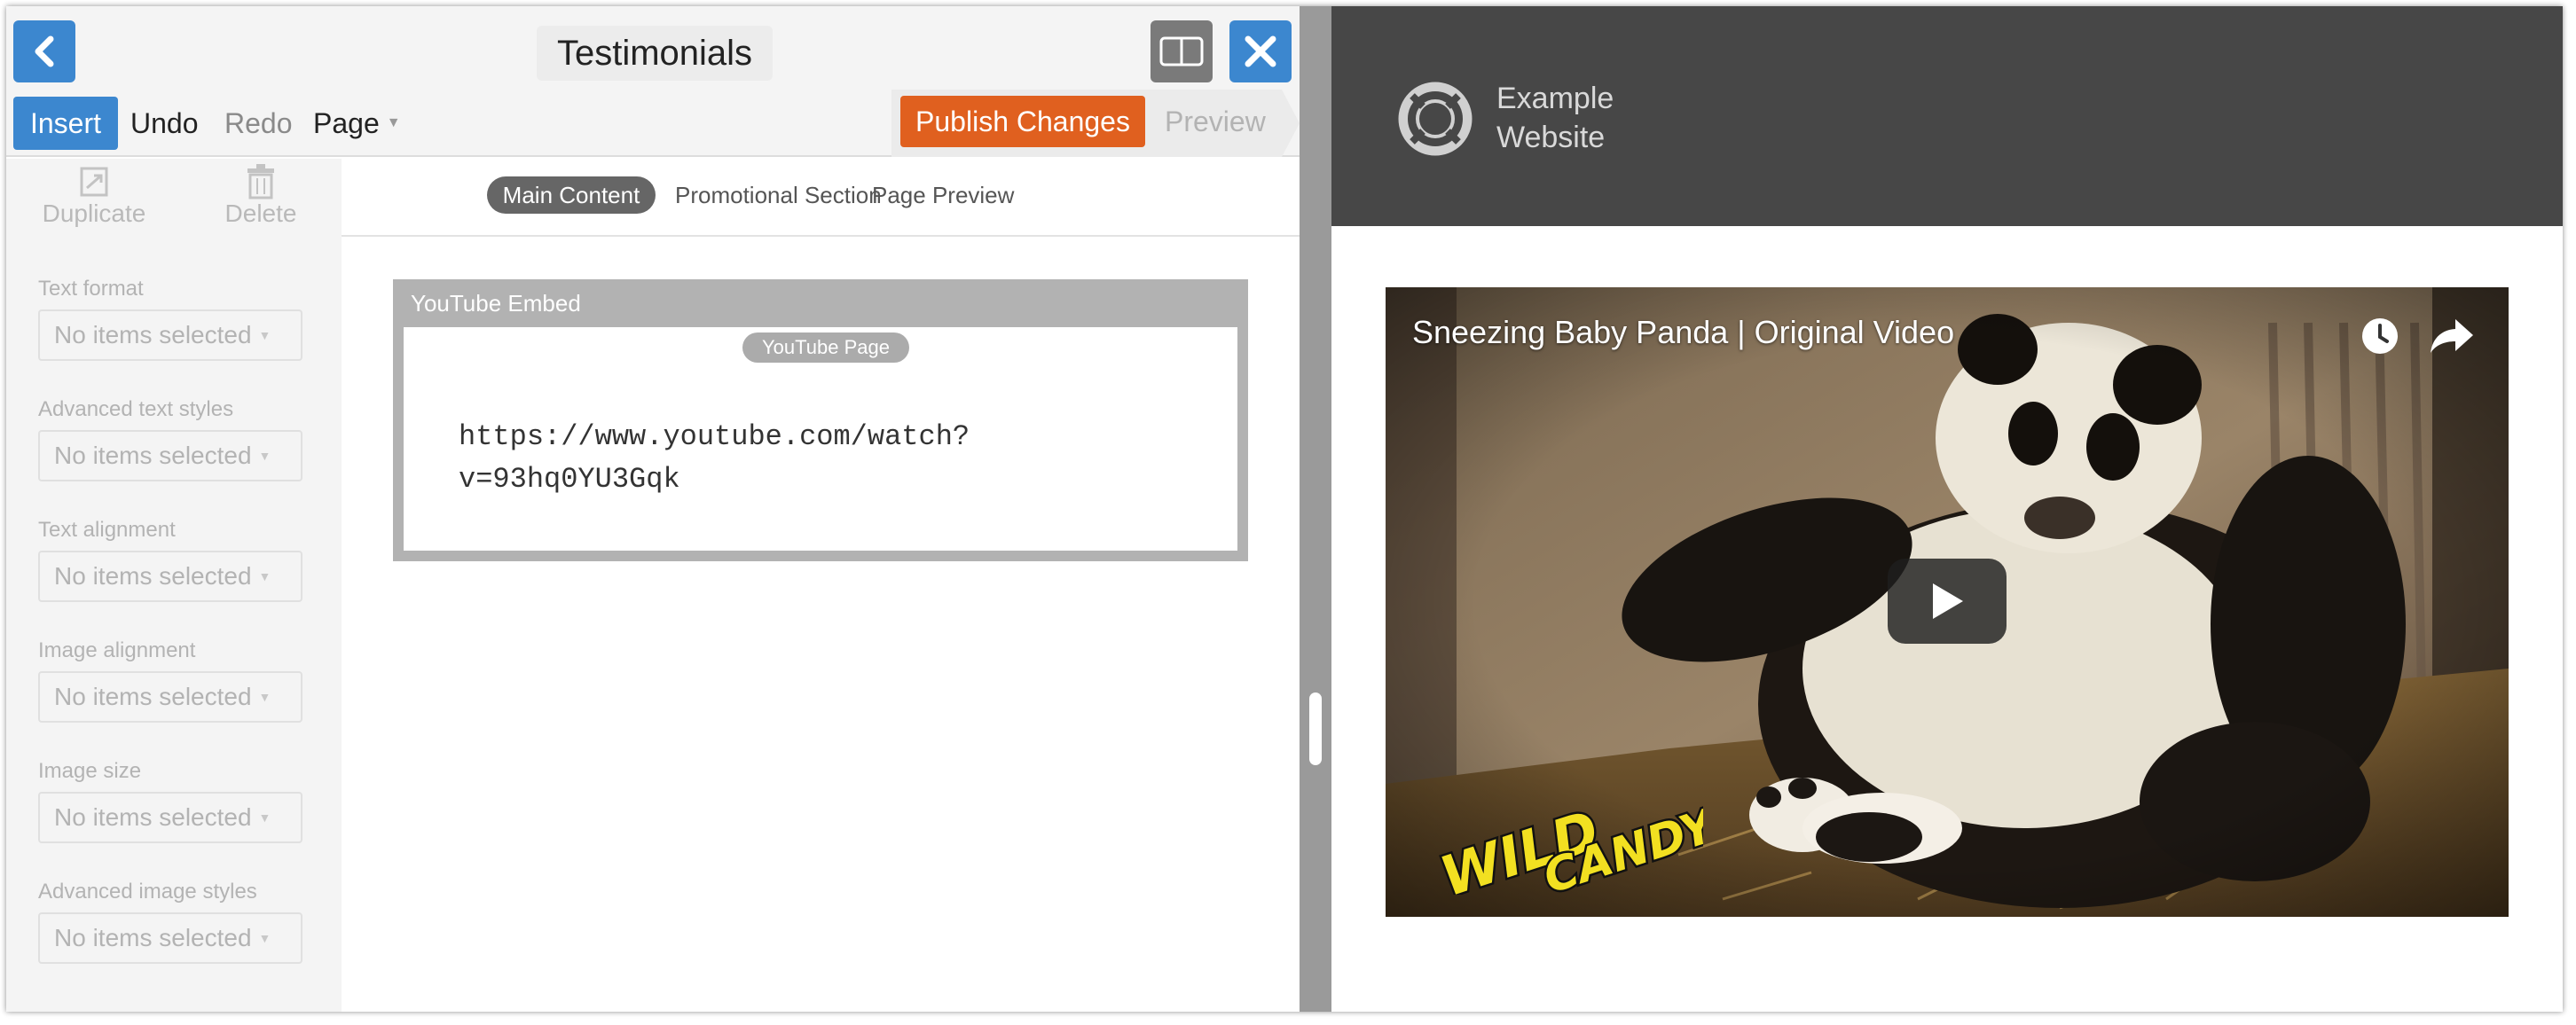 This screenshot has height=1025, width=2576. Describe the element at coordinates (147, 892) in the screenshot. I see `advanced-image-styles-label: Advanced image styles` at that location.